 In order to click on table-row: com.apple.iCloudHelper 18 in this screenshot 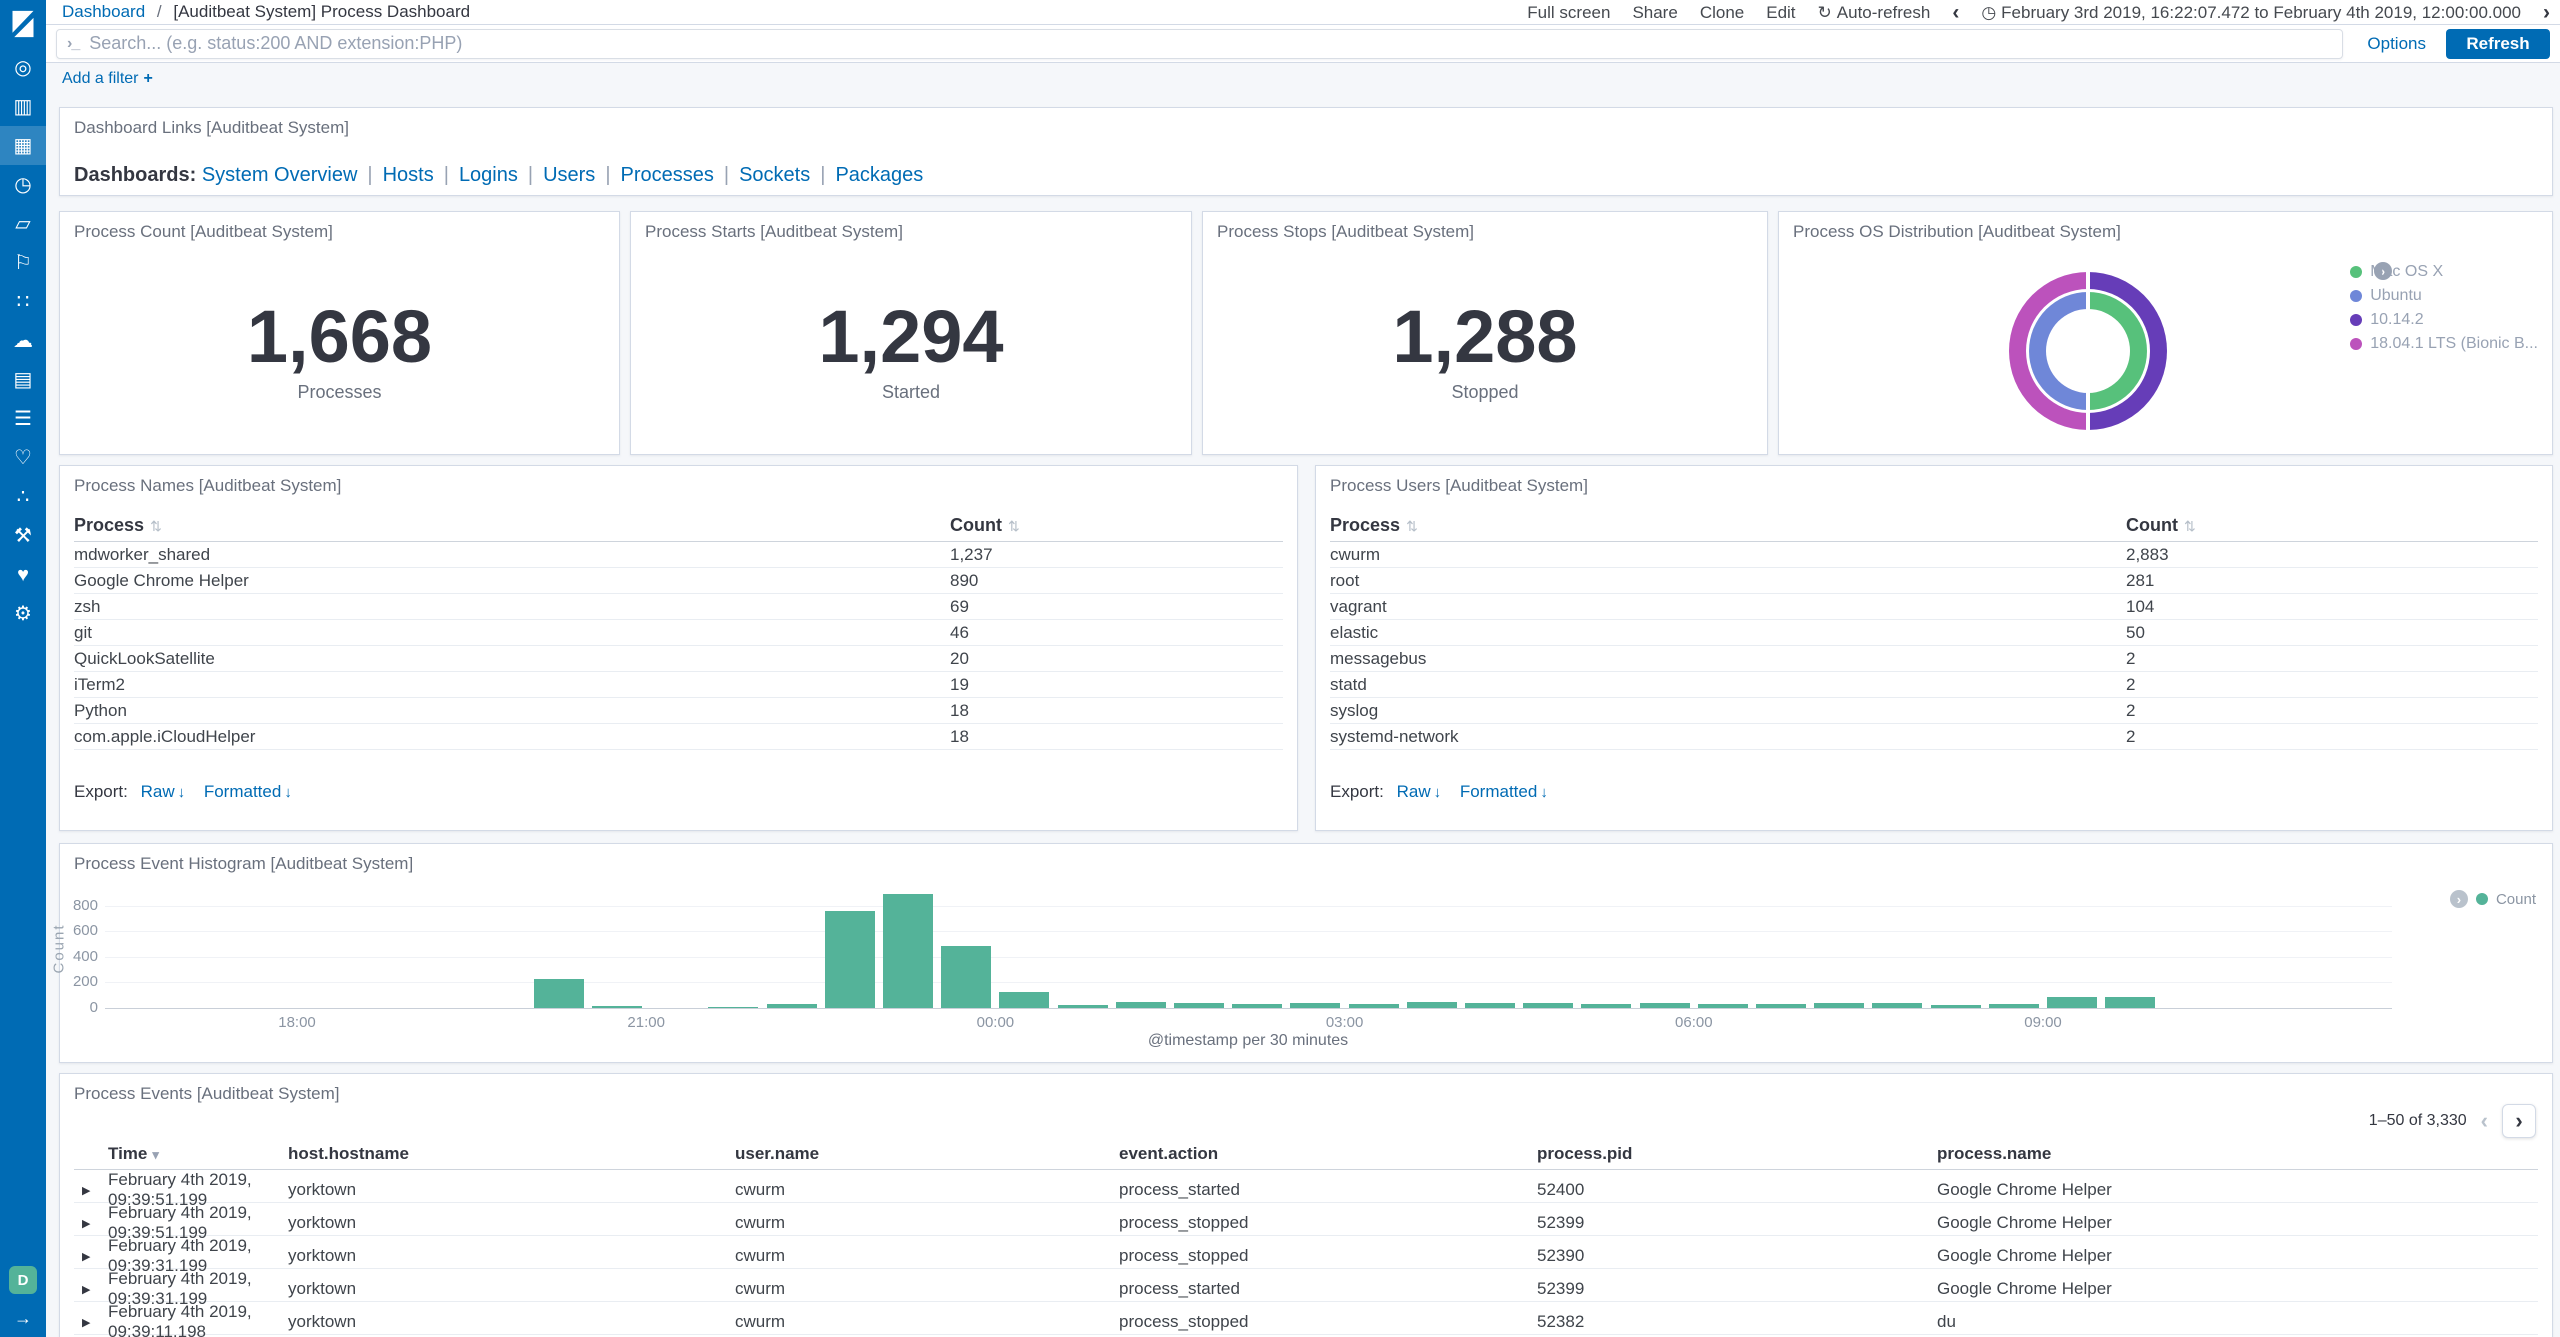, I will do `click(678, 737)`.